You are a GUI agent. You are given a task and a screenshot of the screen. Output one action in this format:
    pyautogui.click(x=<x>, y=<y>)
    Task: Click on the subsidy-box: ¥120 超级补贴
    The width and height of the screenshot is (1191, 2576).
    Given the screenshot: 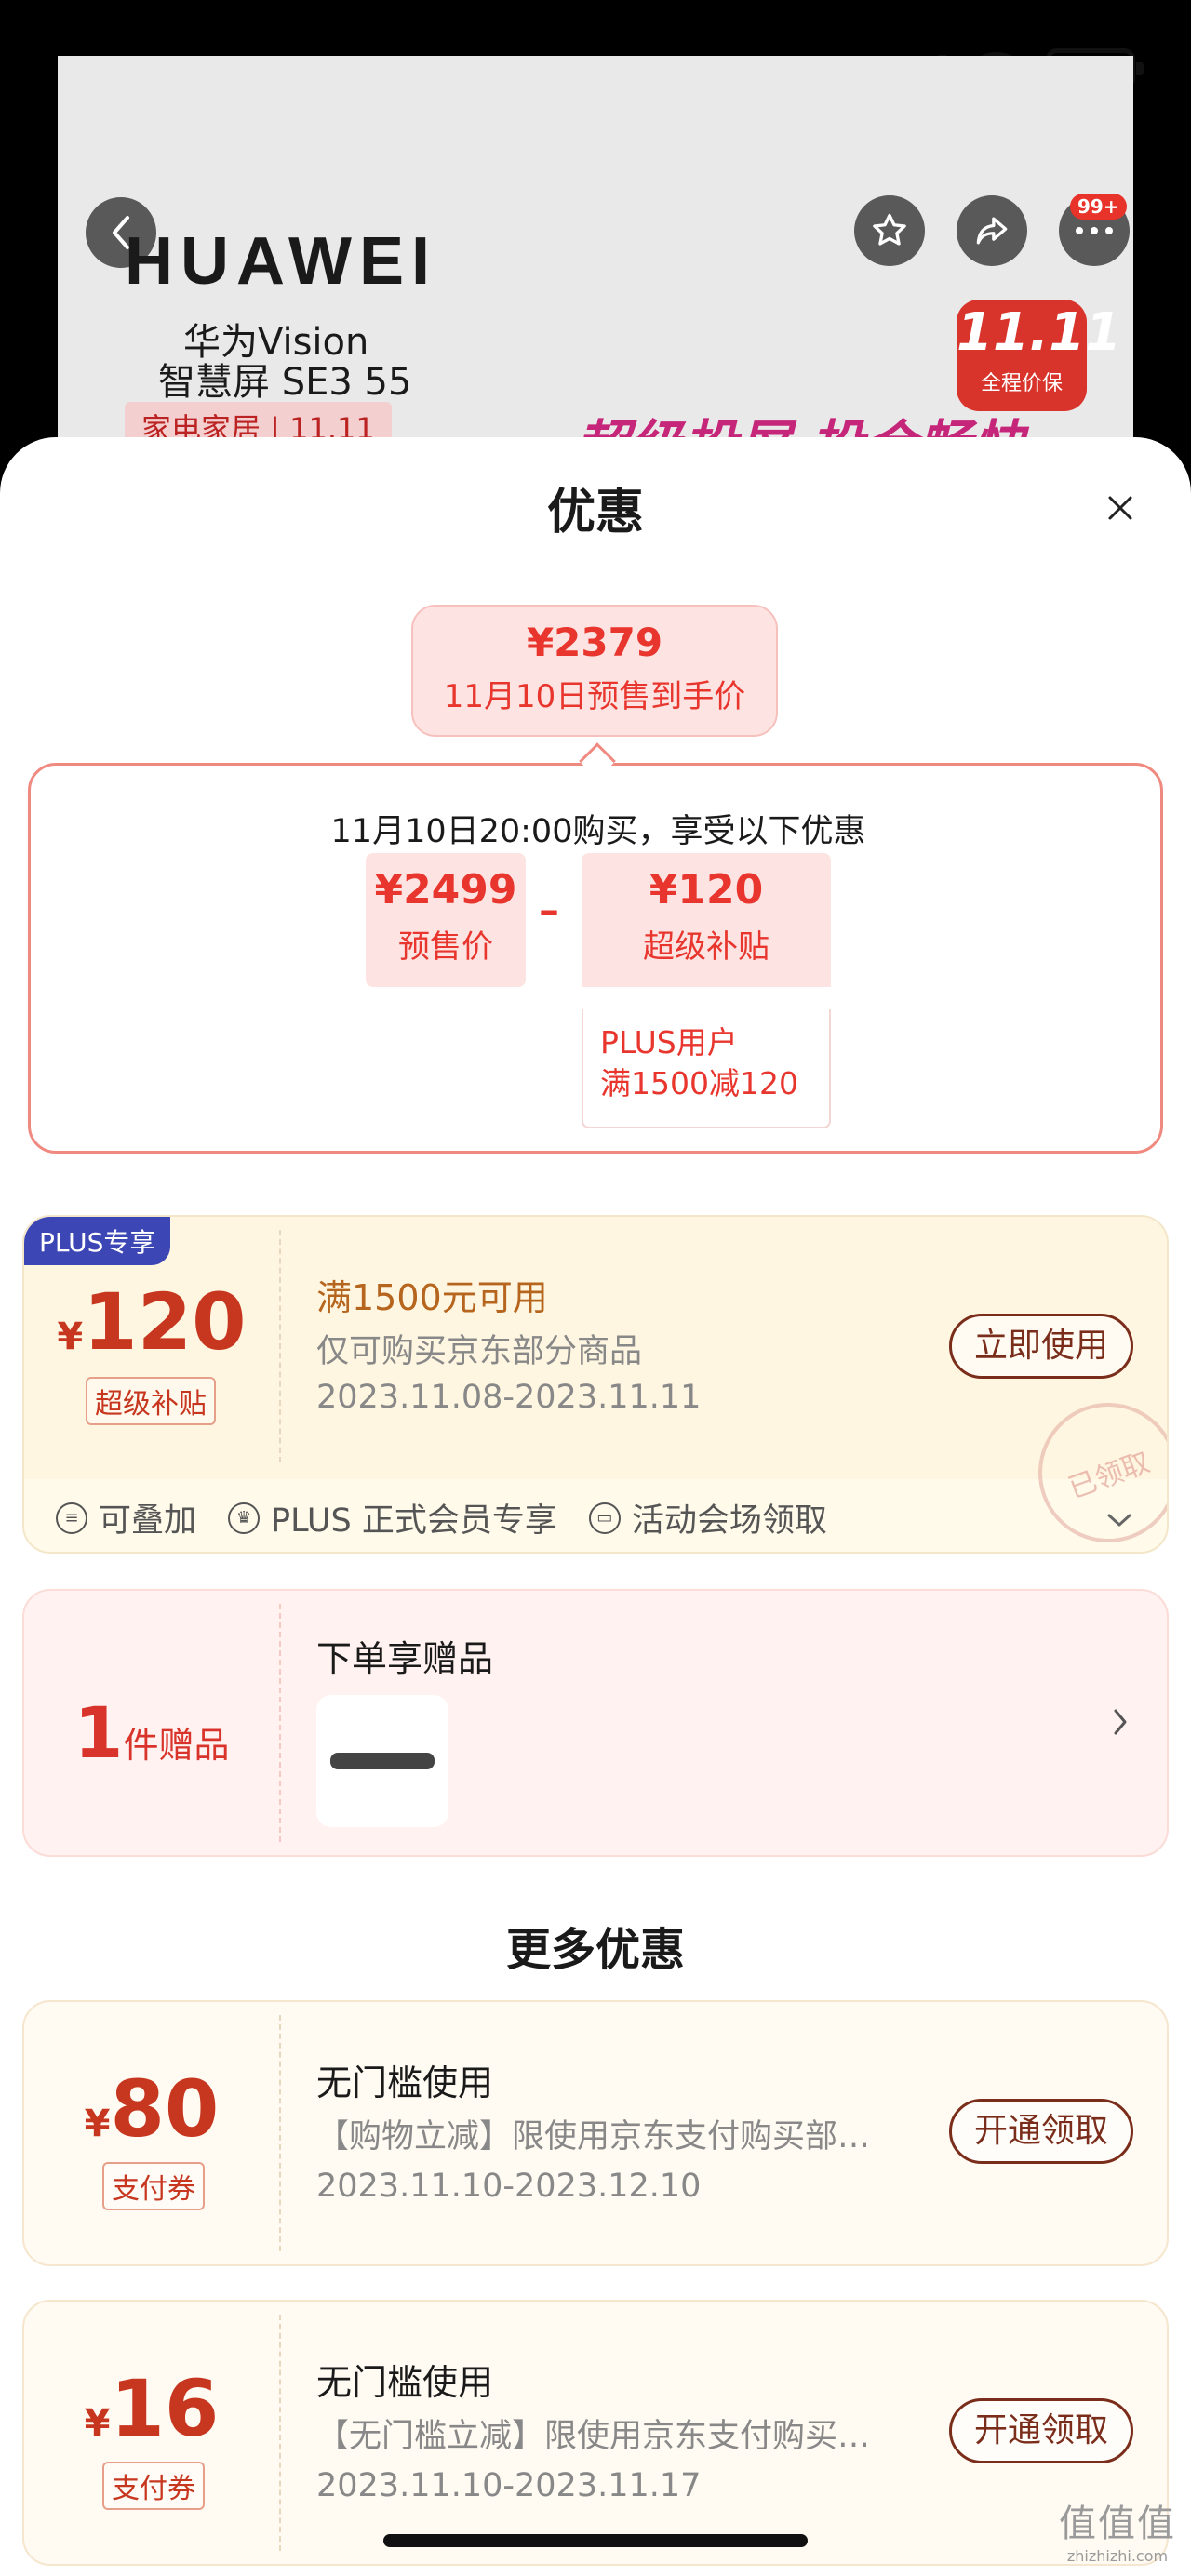 What is the action you would take?
    pyautogui.click(x=706, y=920)
    